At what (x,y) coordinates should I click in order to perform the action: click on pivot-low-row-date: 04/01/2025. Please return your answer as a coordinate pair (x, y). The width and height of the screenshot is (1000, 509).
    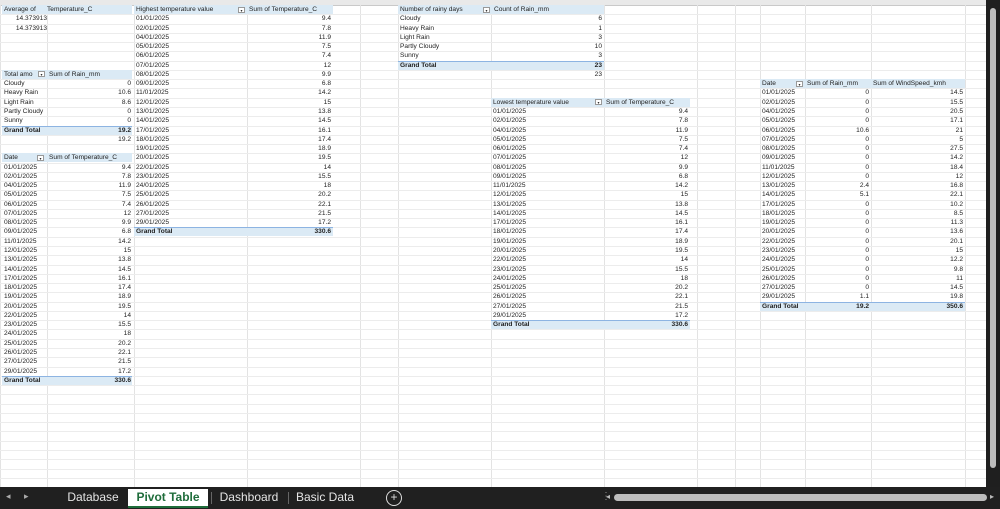
    Looking at the image, I should click on (543, 130).